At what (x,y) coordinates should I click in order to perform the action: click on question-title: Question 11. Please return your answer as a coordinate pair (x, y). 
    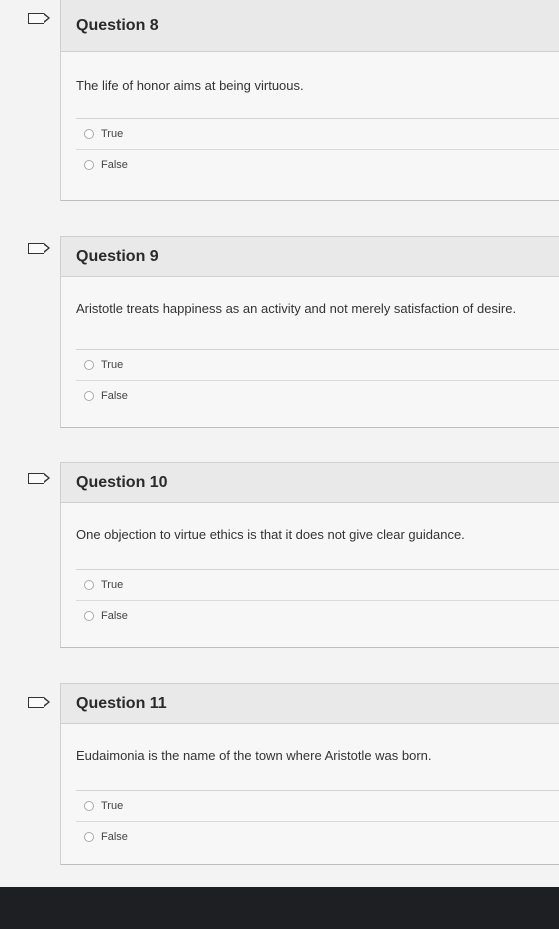
    Looking at the image, I should click on (310, 704).